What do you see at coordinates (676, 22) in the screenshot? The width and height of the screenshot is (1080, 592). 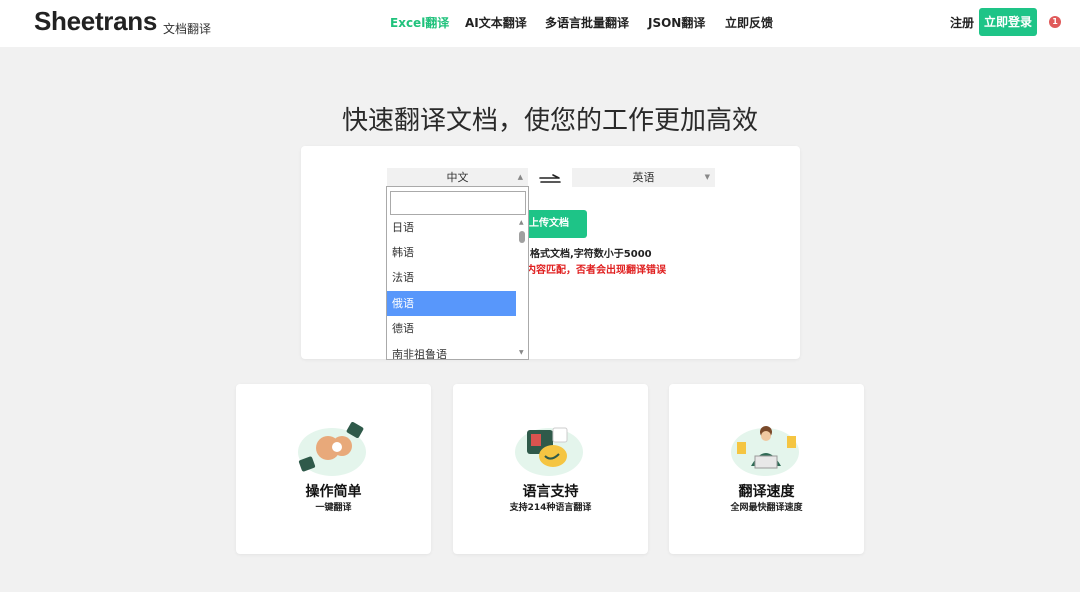 I see `nav-json-translate: JSON翻译` at bounding box center [676, 22].